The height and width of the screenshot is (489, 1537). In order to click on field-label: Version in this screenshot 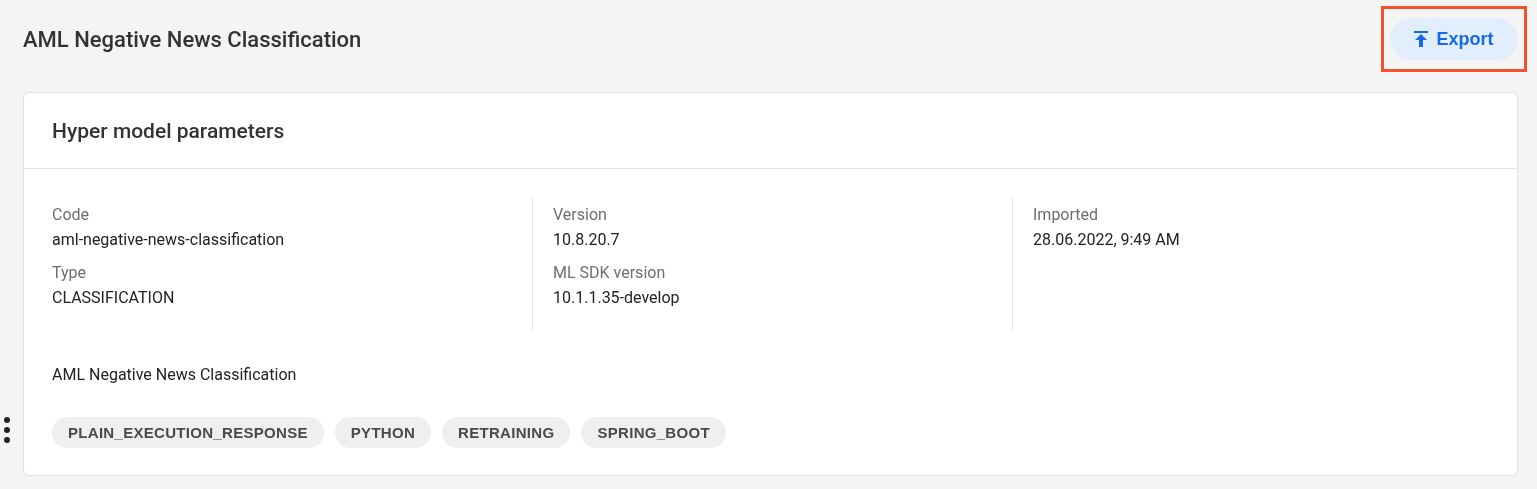, I will do `click(580, 214)`.